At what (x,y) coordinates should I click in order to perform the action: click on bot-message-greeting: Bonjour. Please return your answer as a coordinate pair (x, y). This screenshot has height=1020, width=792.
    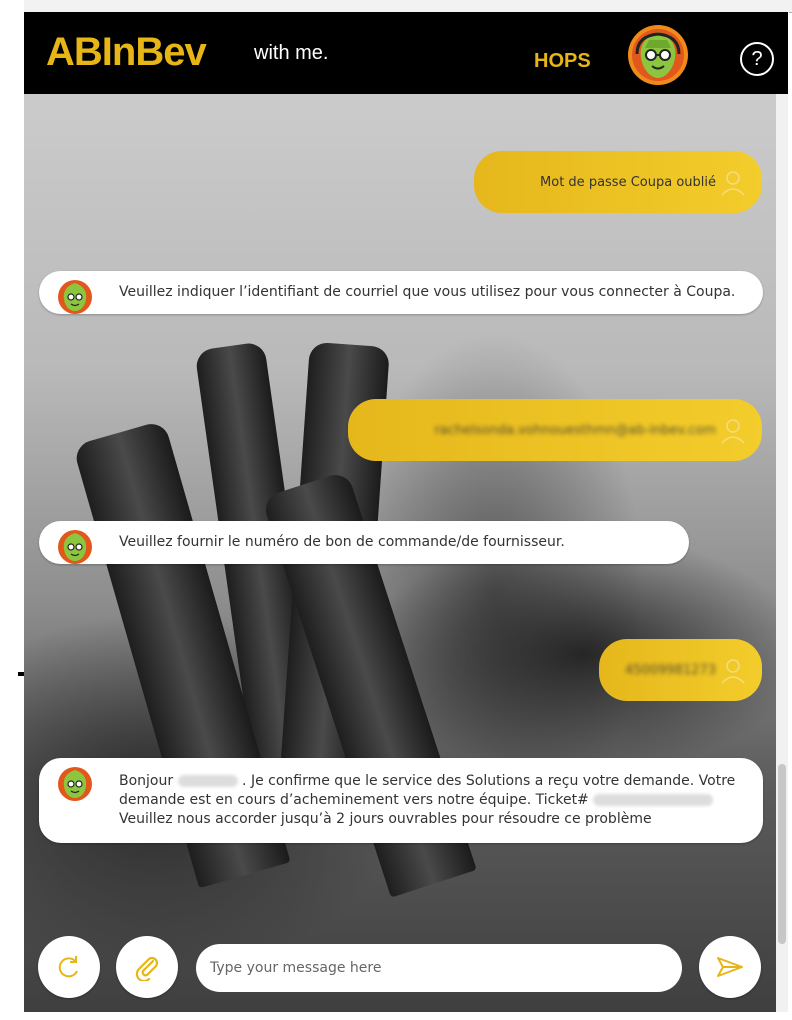
    Looking at the image, I should click on (146, 781).